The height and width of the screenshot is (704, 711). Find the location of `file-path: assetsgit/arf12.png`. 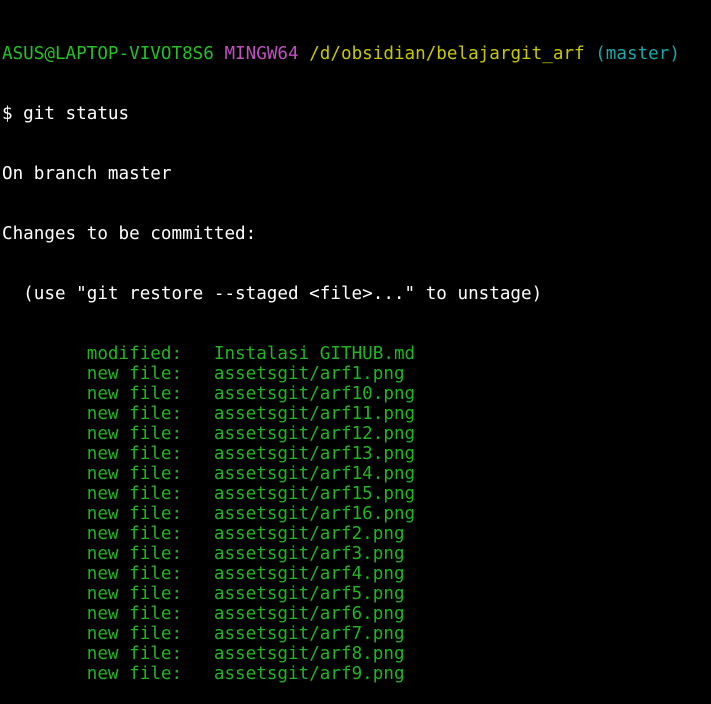

file-path: assetsgit/arf12.png is located at coordinates (314, 434).